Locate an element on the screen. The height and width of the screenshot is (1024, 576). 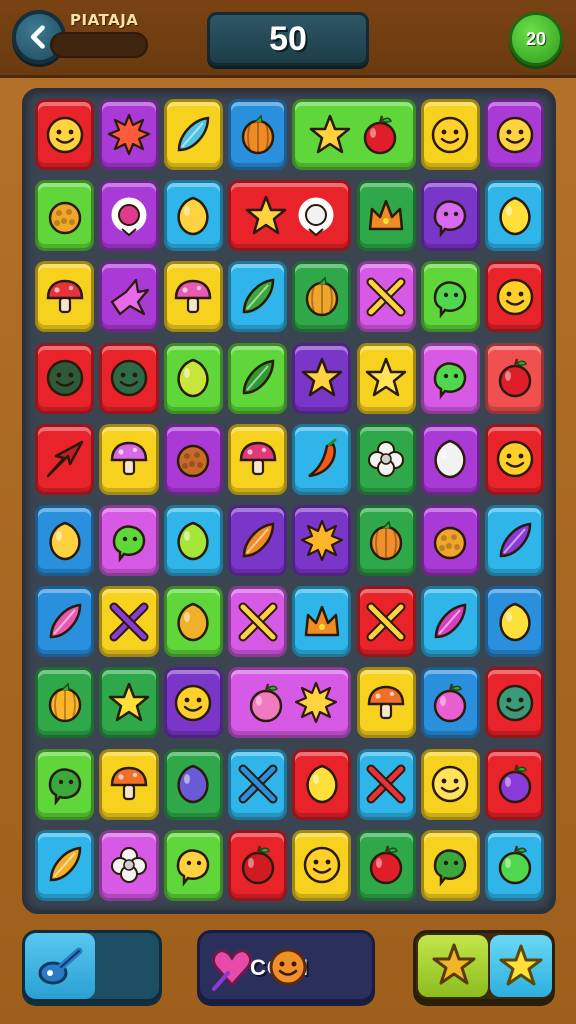
tile-pear is located at coordinates (193, 378).